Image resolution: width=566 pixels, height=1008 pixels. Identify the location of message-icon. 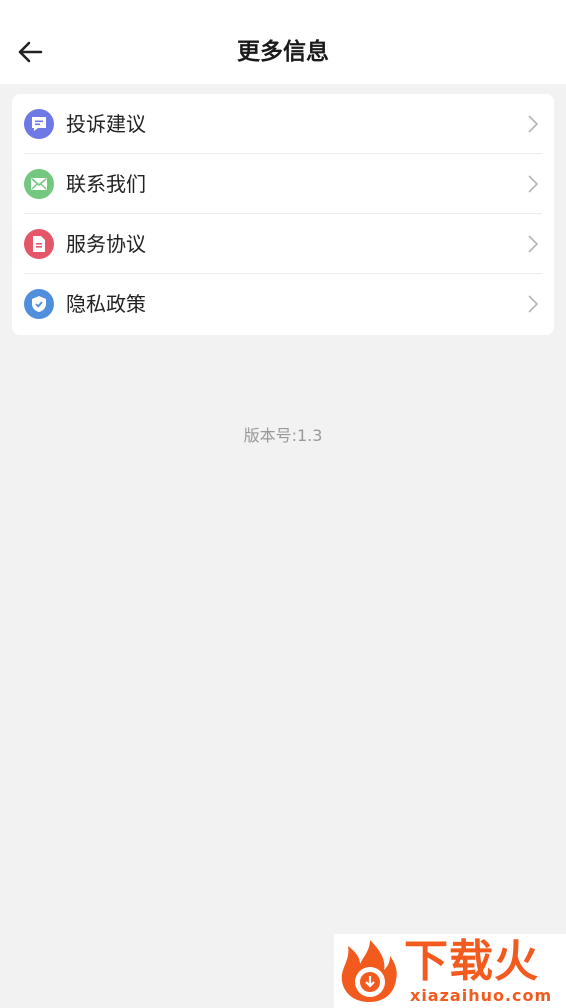
(39, 124).